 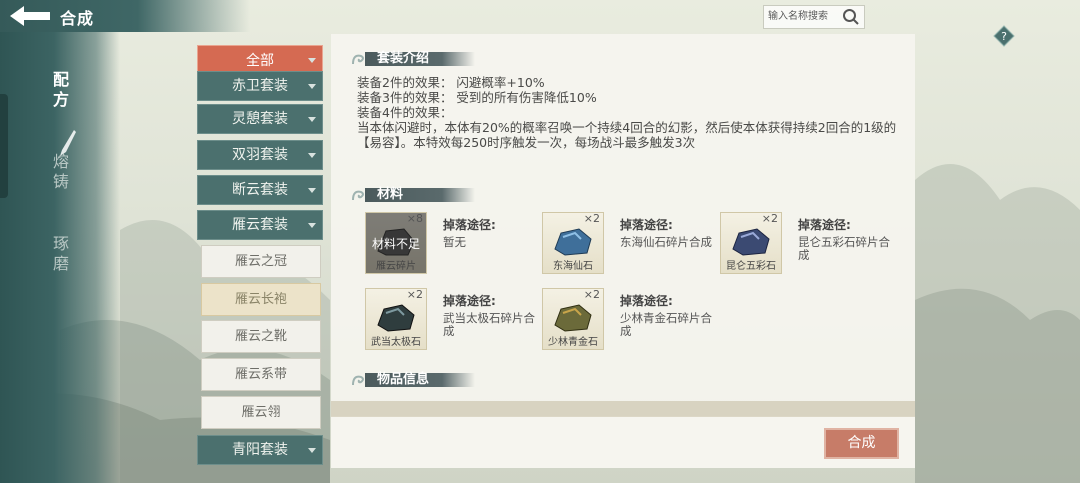 I want to click on nav-indicator, so click(x=4, y=146).